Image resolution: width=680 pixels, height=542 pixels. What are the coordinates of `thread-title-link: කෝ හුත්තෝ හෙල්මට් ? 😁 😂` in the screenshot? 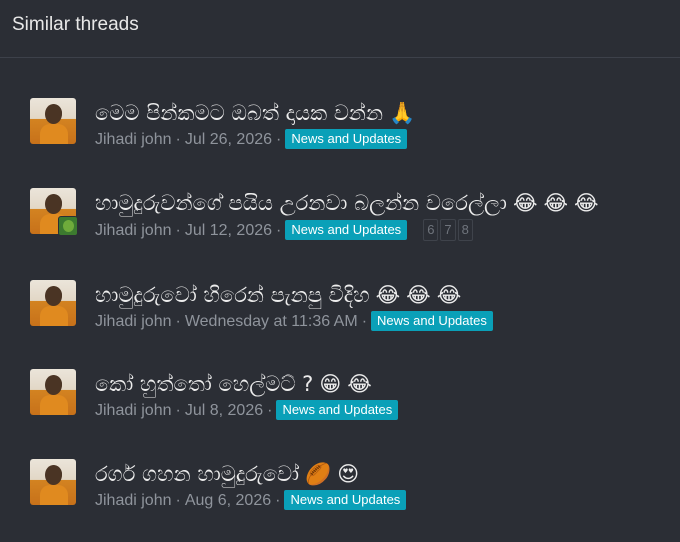 It's located at (233, 384).